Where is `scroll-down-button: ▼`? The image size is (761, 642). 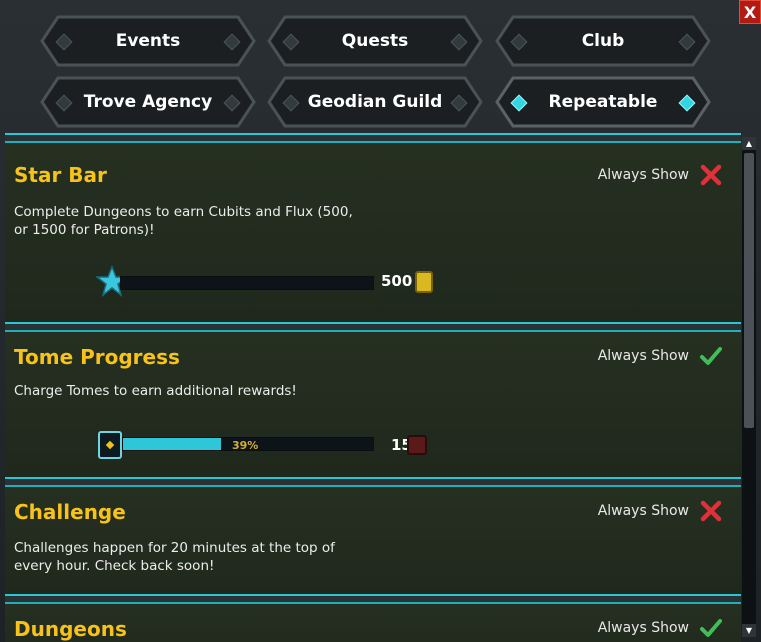
scroll-down-button: ▼ is located at coordinates (749, 630).